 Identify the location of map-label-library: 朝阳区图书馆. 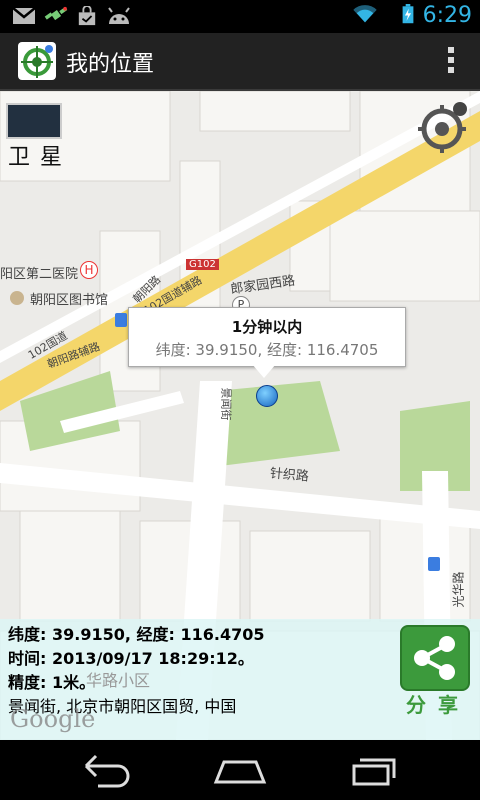
(69, 300).